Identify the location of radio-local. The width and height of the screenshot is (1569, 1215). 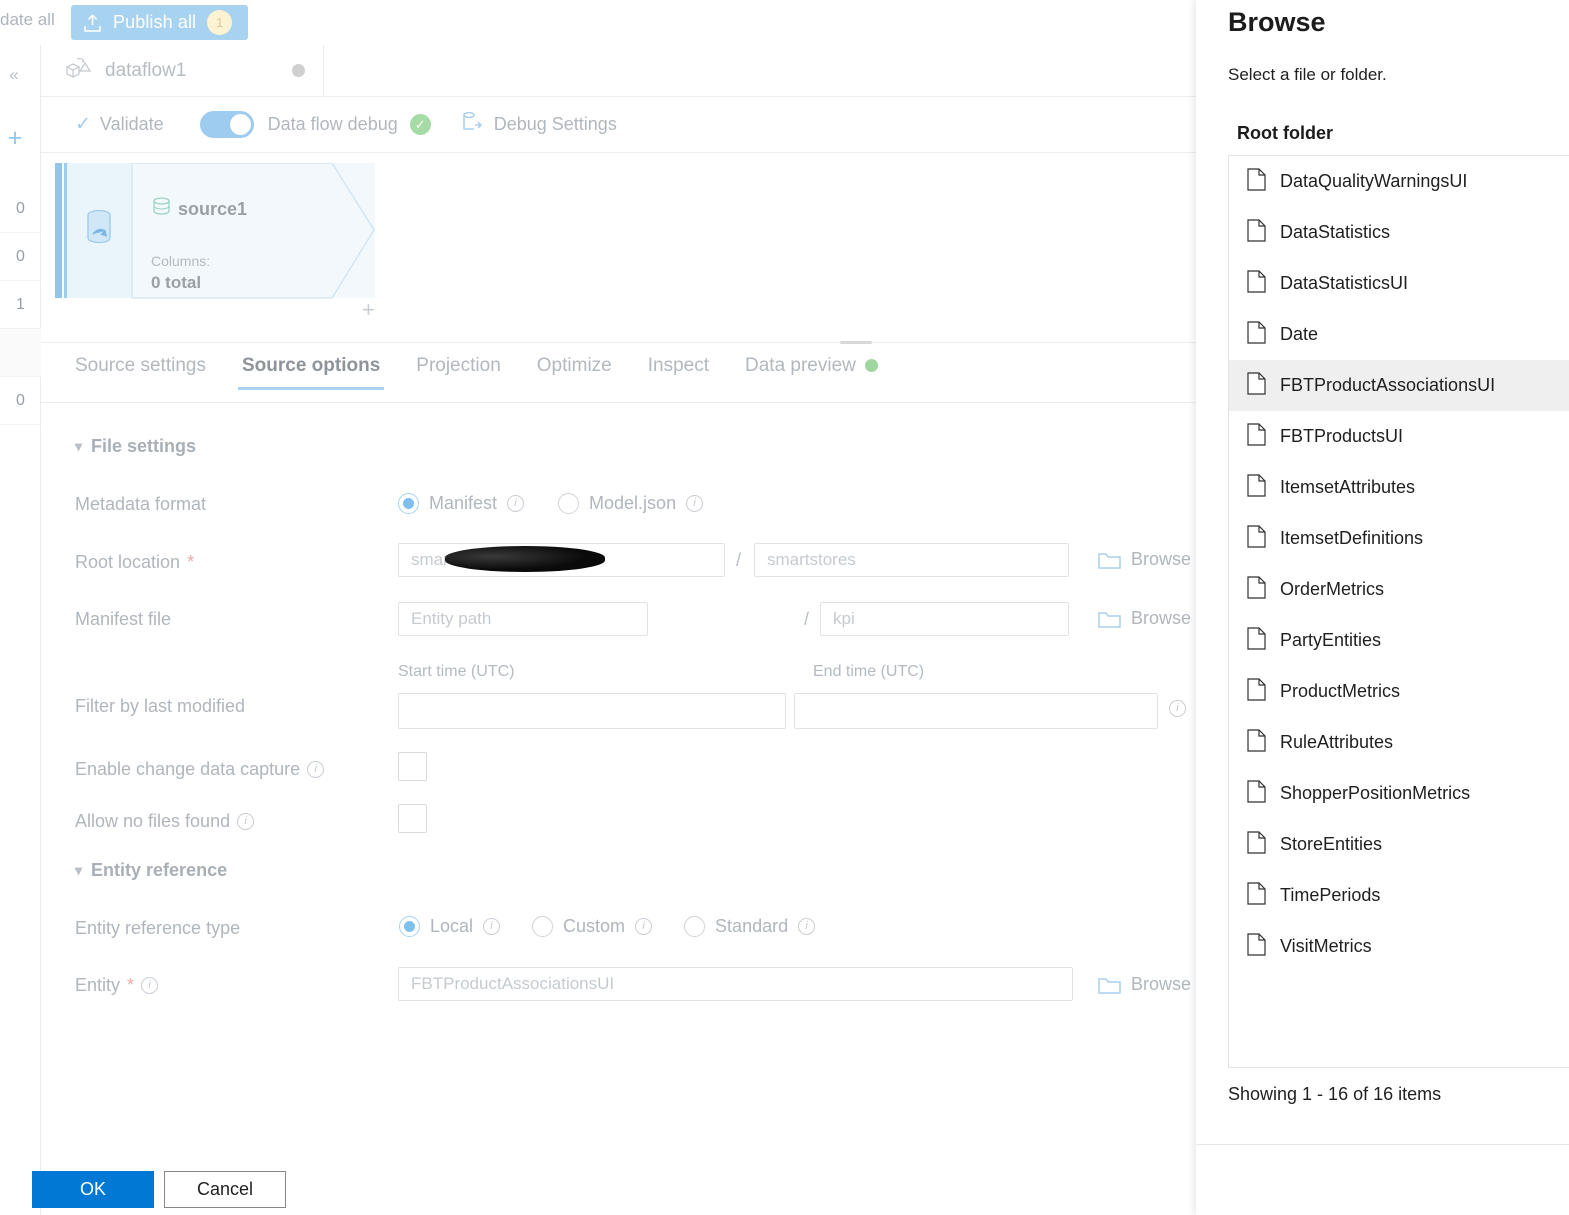
(409, 926).